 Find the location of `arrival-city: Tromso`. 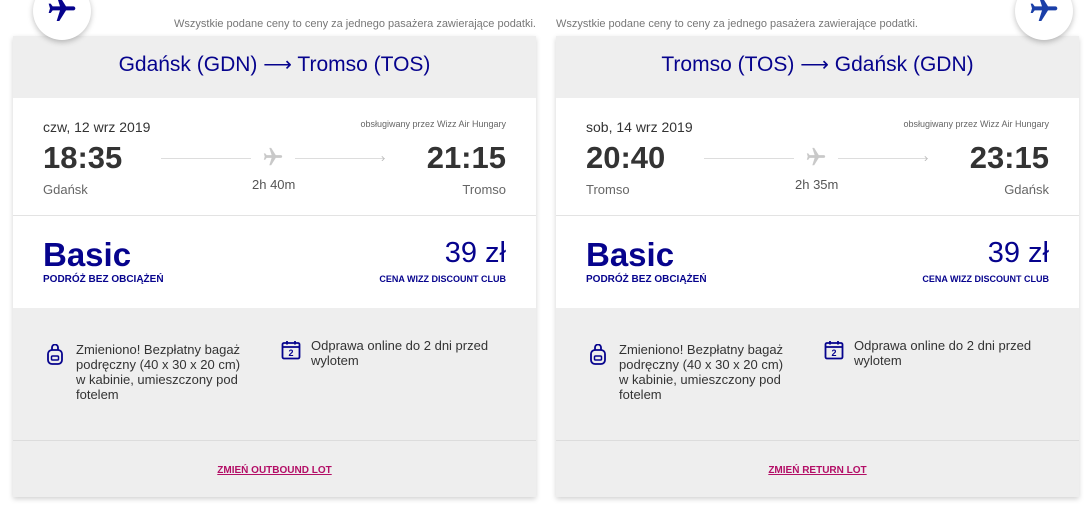

arrival-city: Tromso is located at coordinates (484, 189).